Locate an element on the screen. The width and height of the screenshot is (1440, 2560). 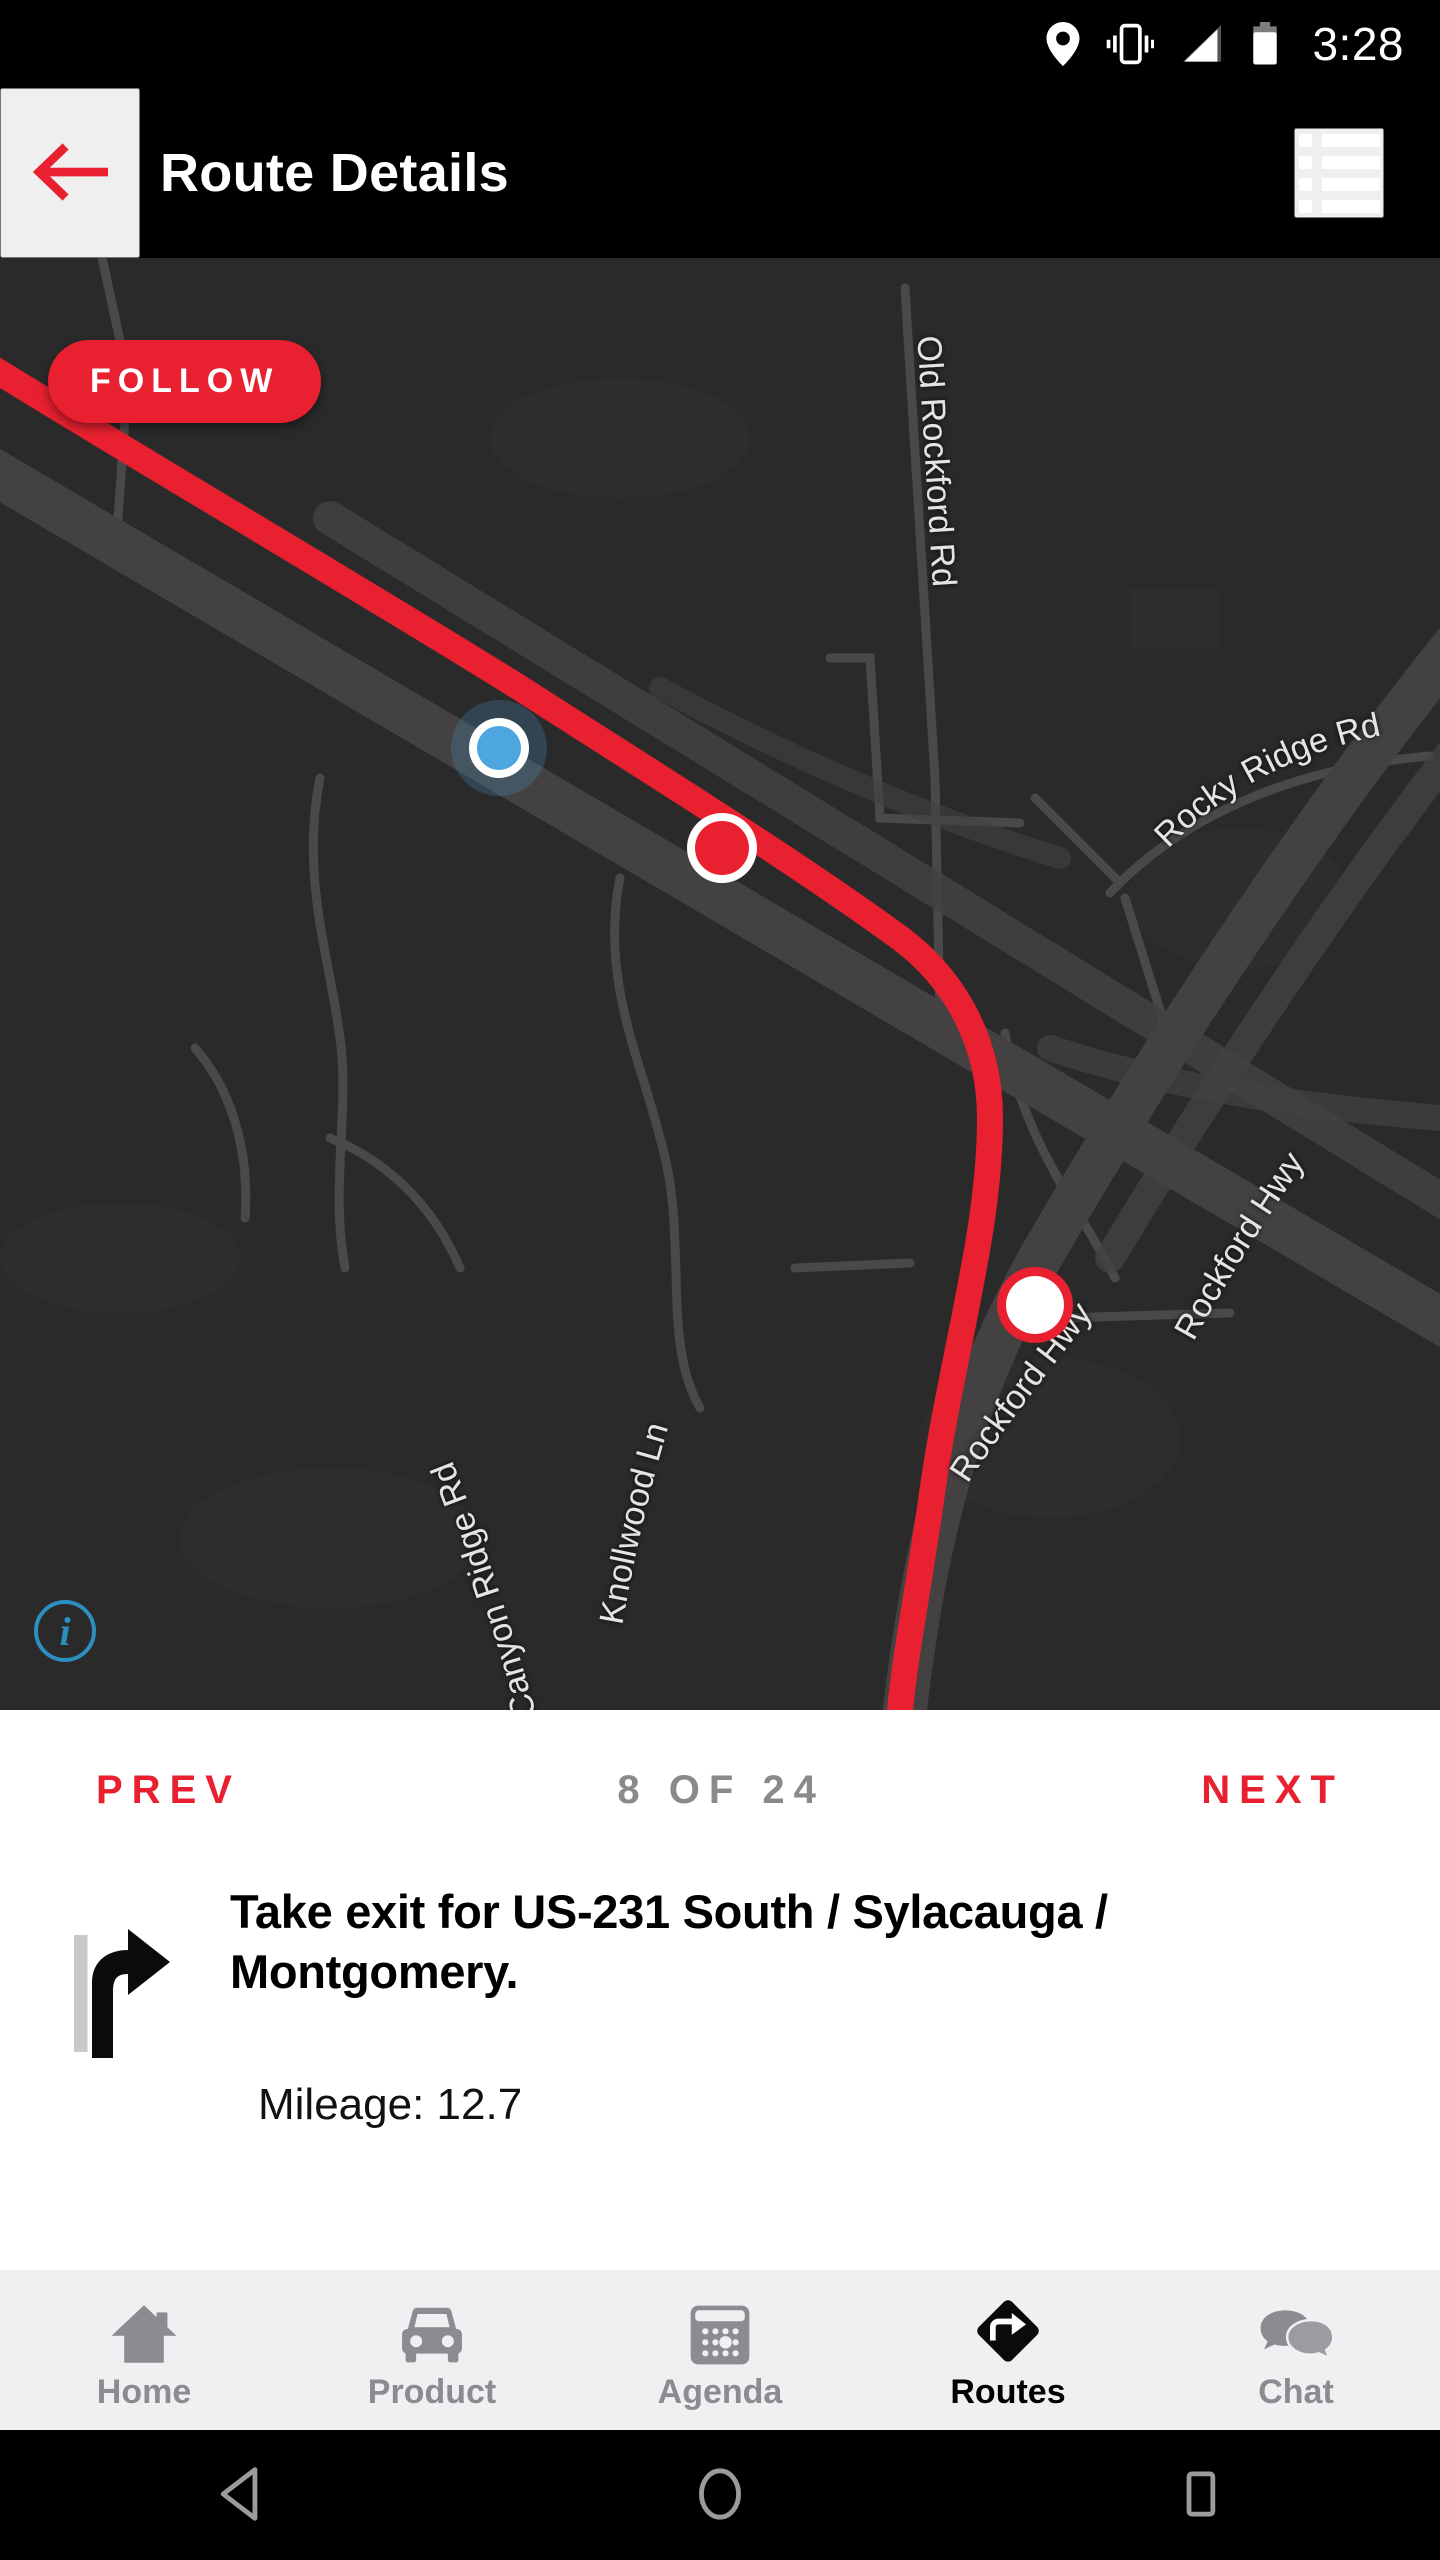
tab-label: Product is located at coordinates (432, 2391).